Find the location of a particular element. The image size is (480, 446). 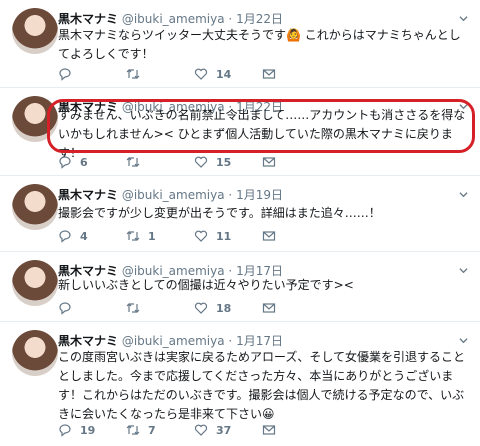

tweet-actions: 6 15 is located at coordinates (258, 162).